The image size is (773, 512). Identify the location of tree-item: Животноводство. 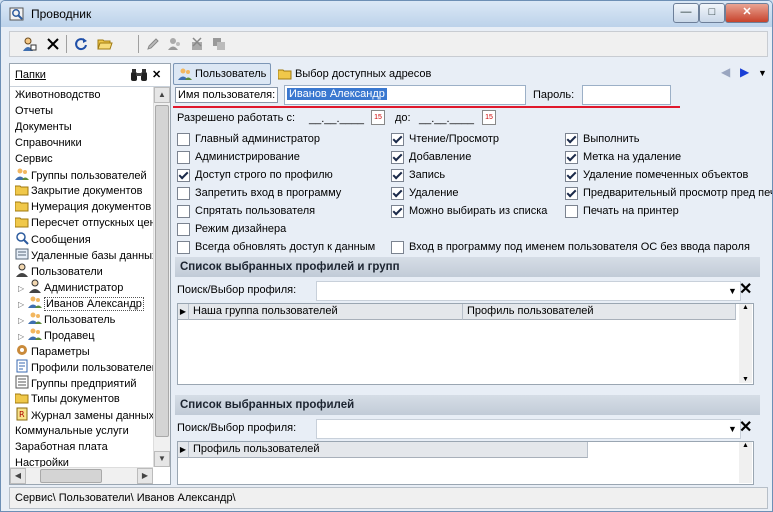
(58, 95).